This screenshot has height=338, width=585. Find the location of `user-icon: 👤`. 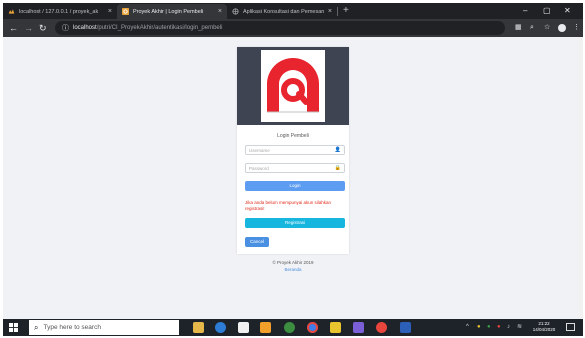

user-icon: 👤 is located at coordinates (337, 150).